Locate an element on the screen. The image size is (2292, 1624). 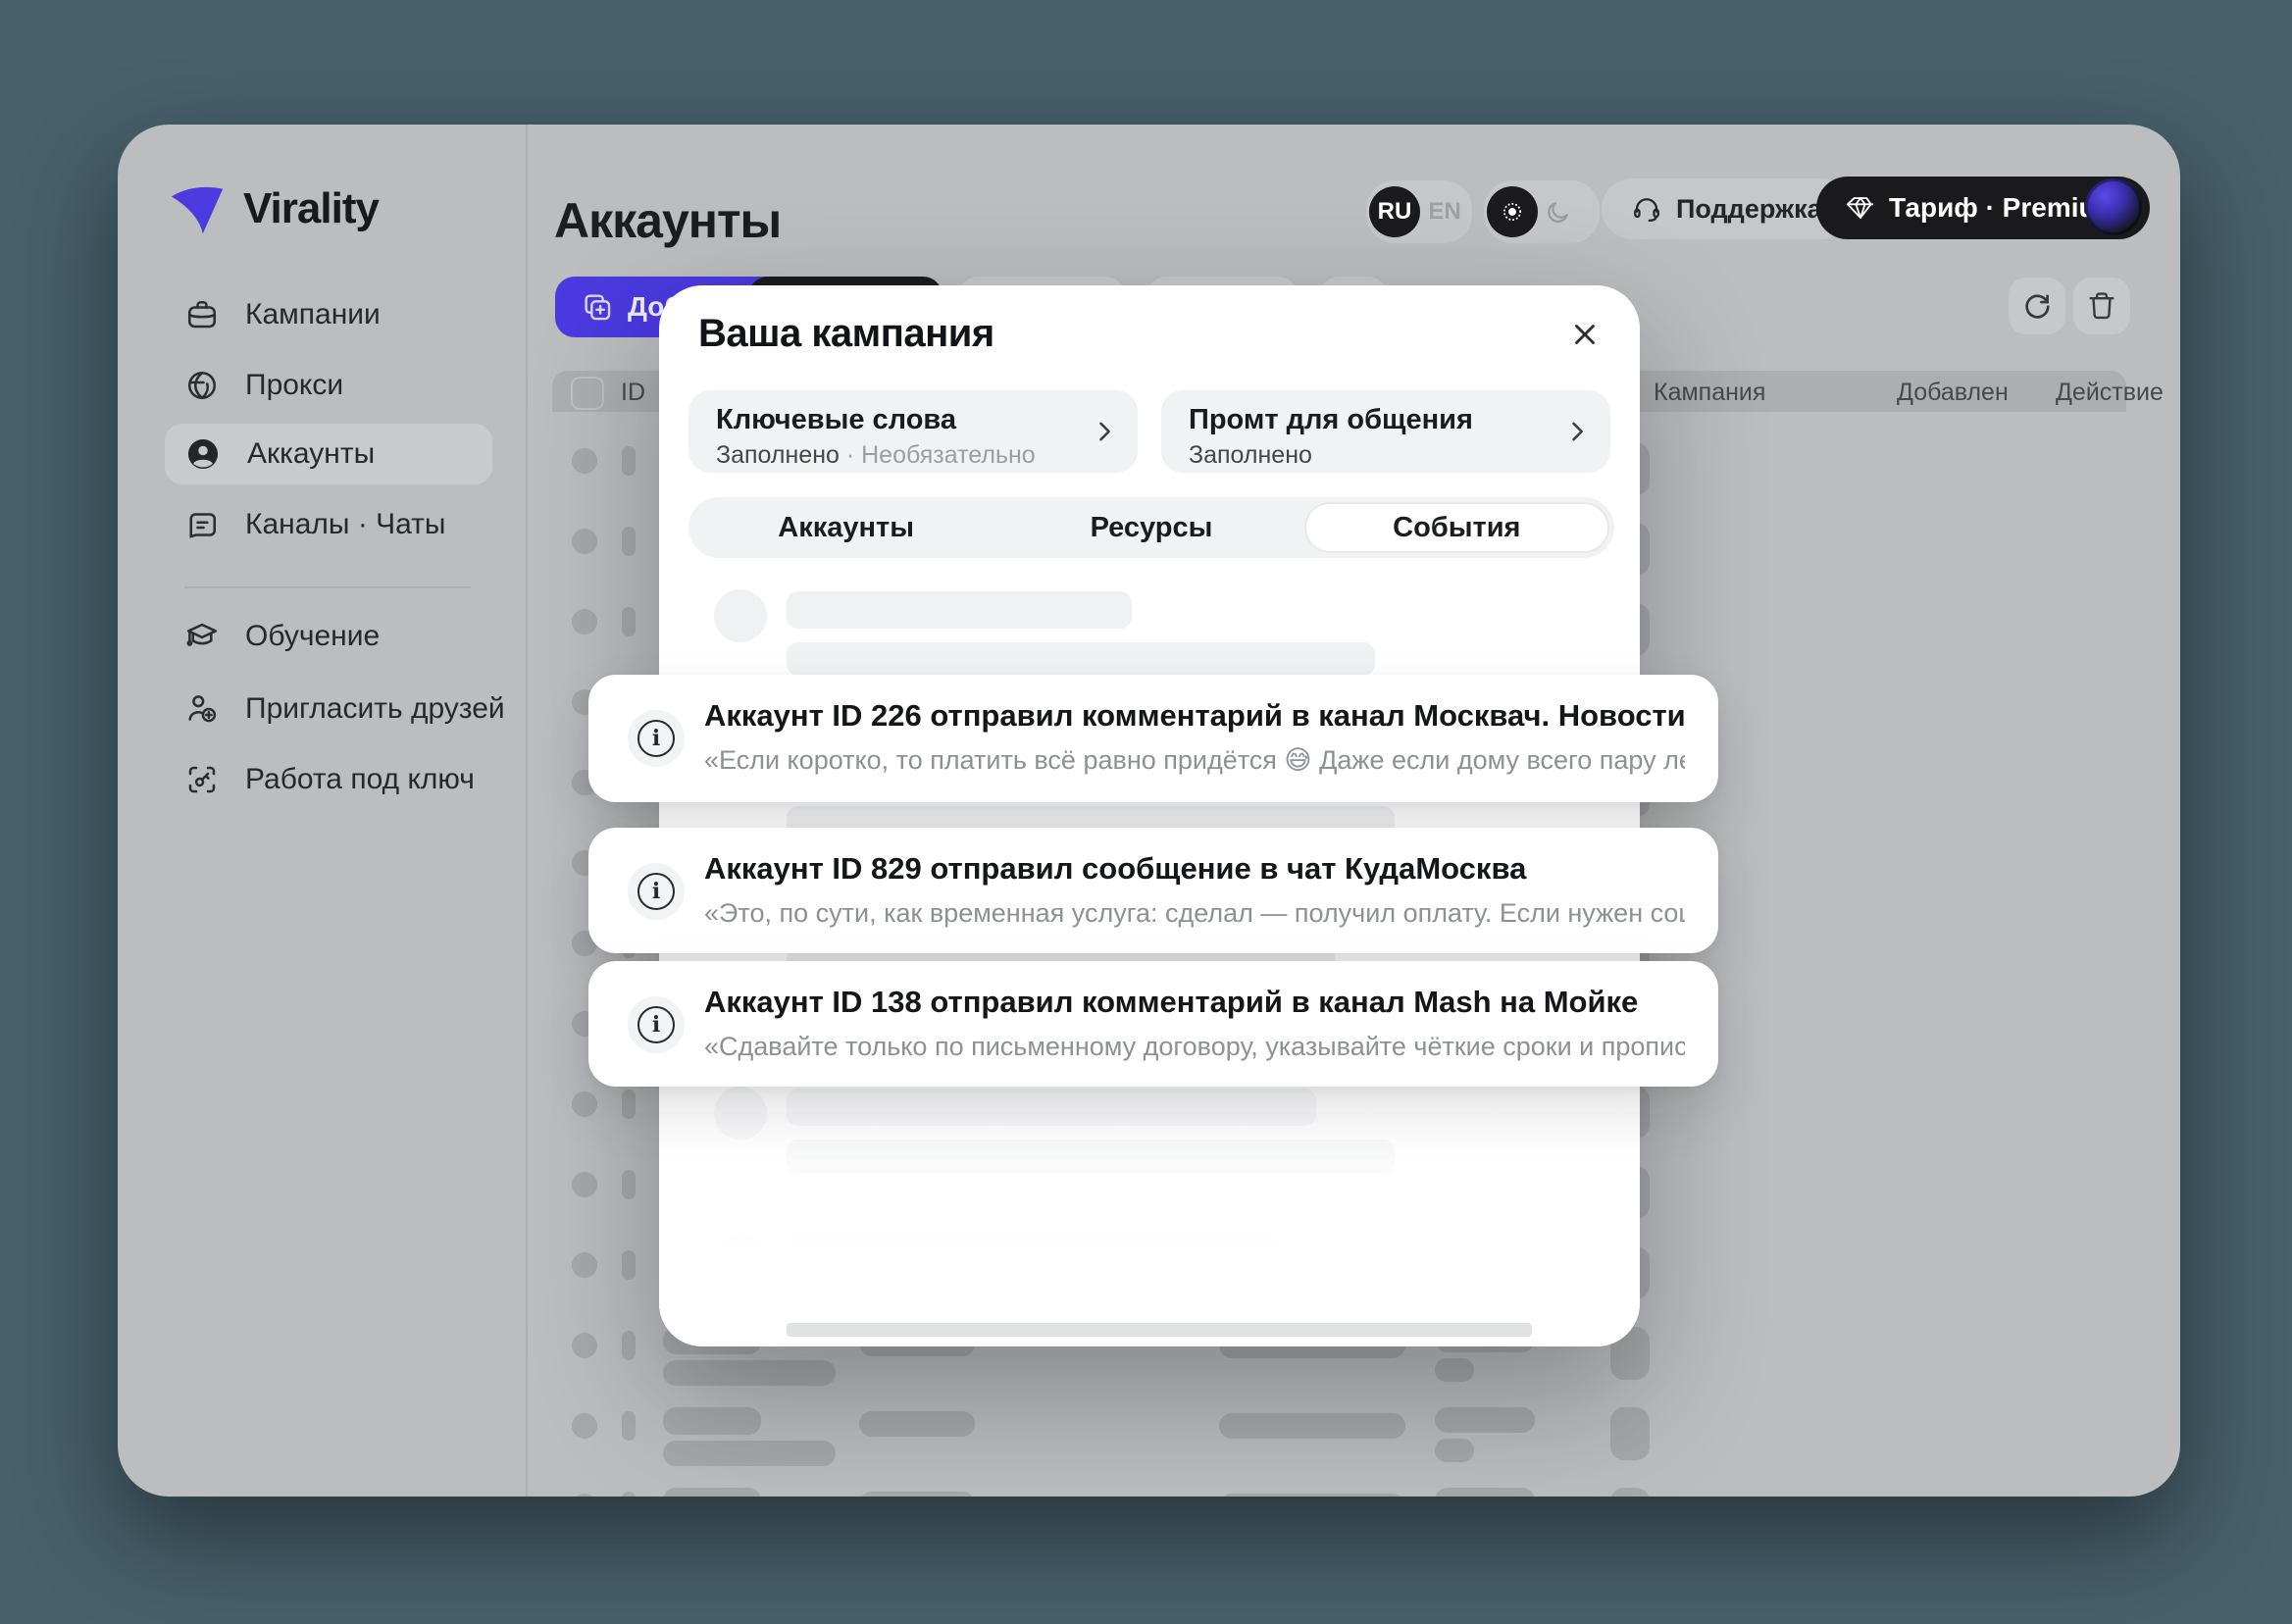
prompt-card: Промт для общения Заполнено is located at coordinates (1385, 431).